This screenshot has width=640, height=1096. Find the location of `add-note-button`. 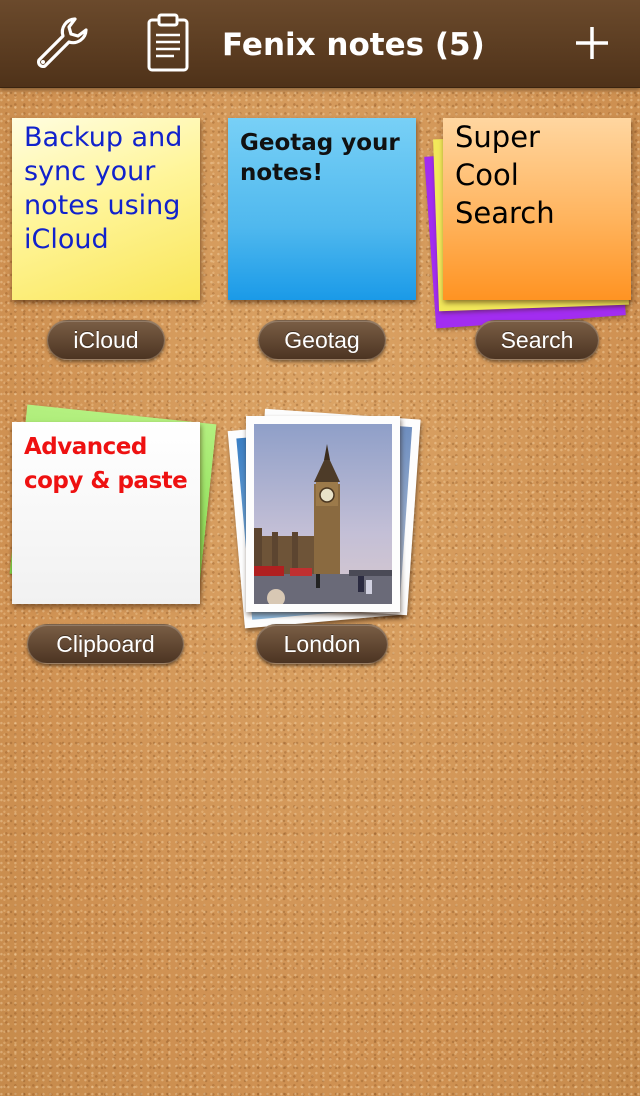

add-note-button is located at coordinates (592, 43).